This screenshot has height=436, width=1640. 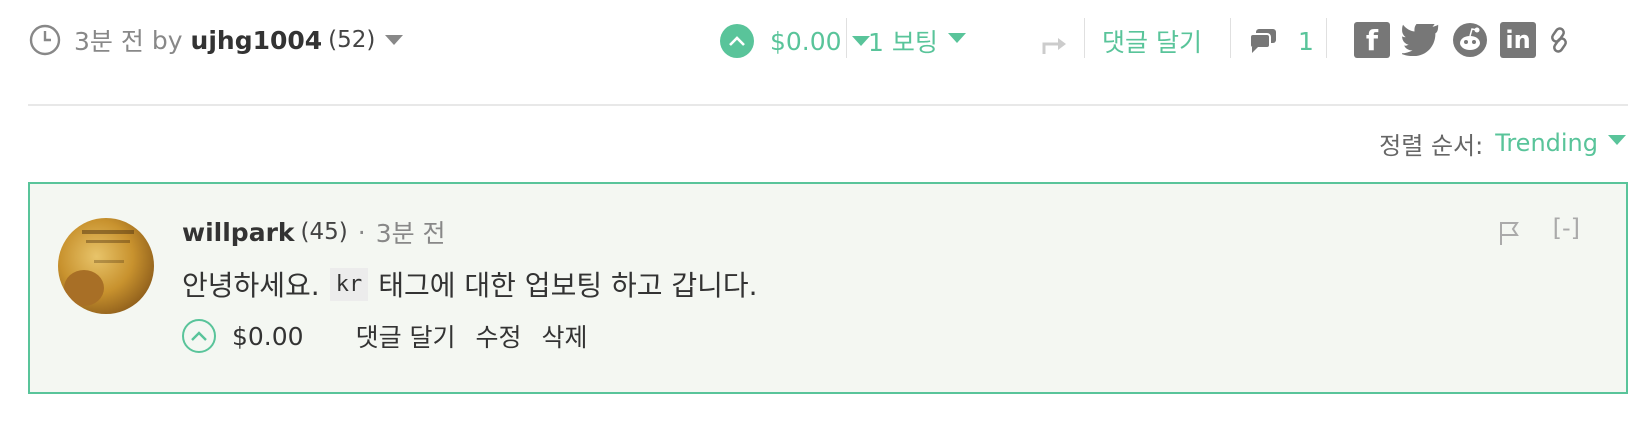 What do you see at coordinates (806, 41) in the screenshot?
I see `post-payout-value: $0.00` at bounding box center [806, 41].